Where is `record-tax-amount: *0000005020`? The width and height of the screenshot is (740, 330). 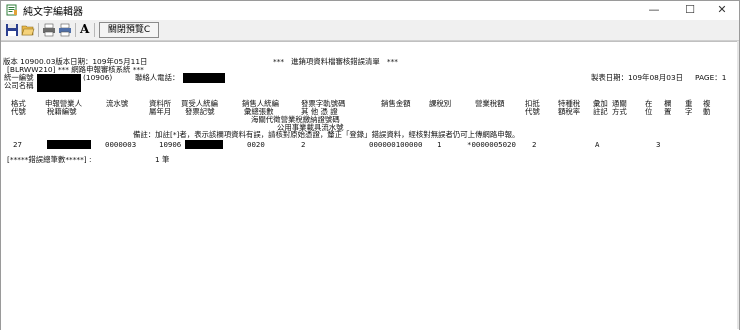 record-tax-amount: *0000005020 is located at coordinates (491, 144).